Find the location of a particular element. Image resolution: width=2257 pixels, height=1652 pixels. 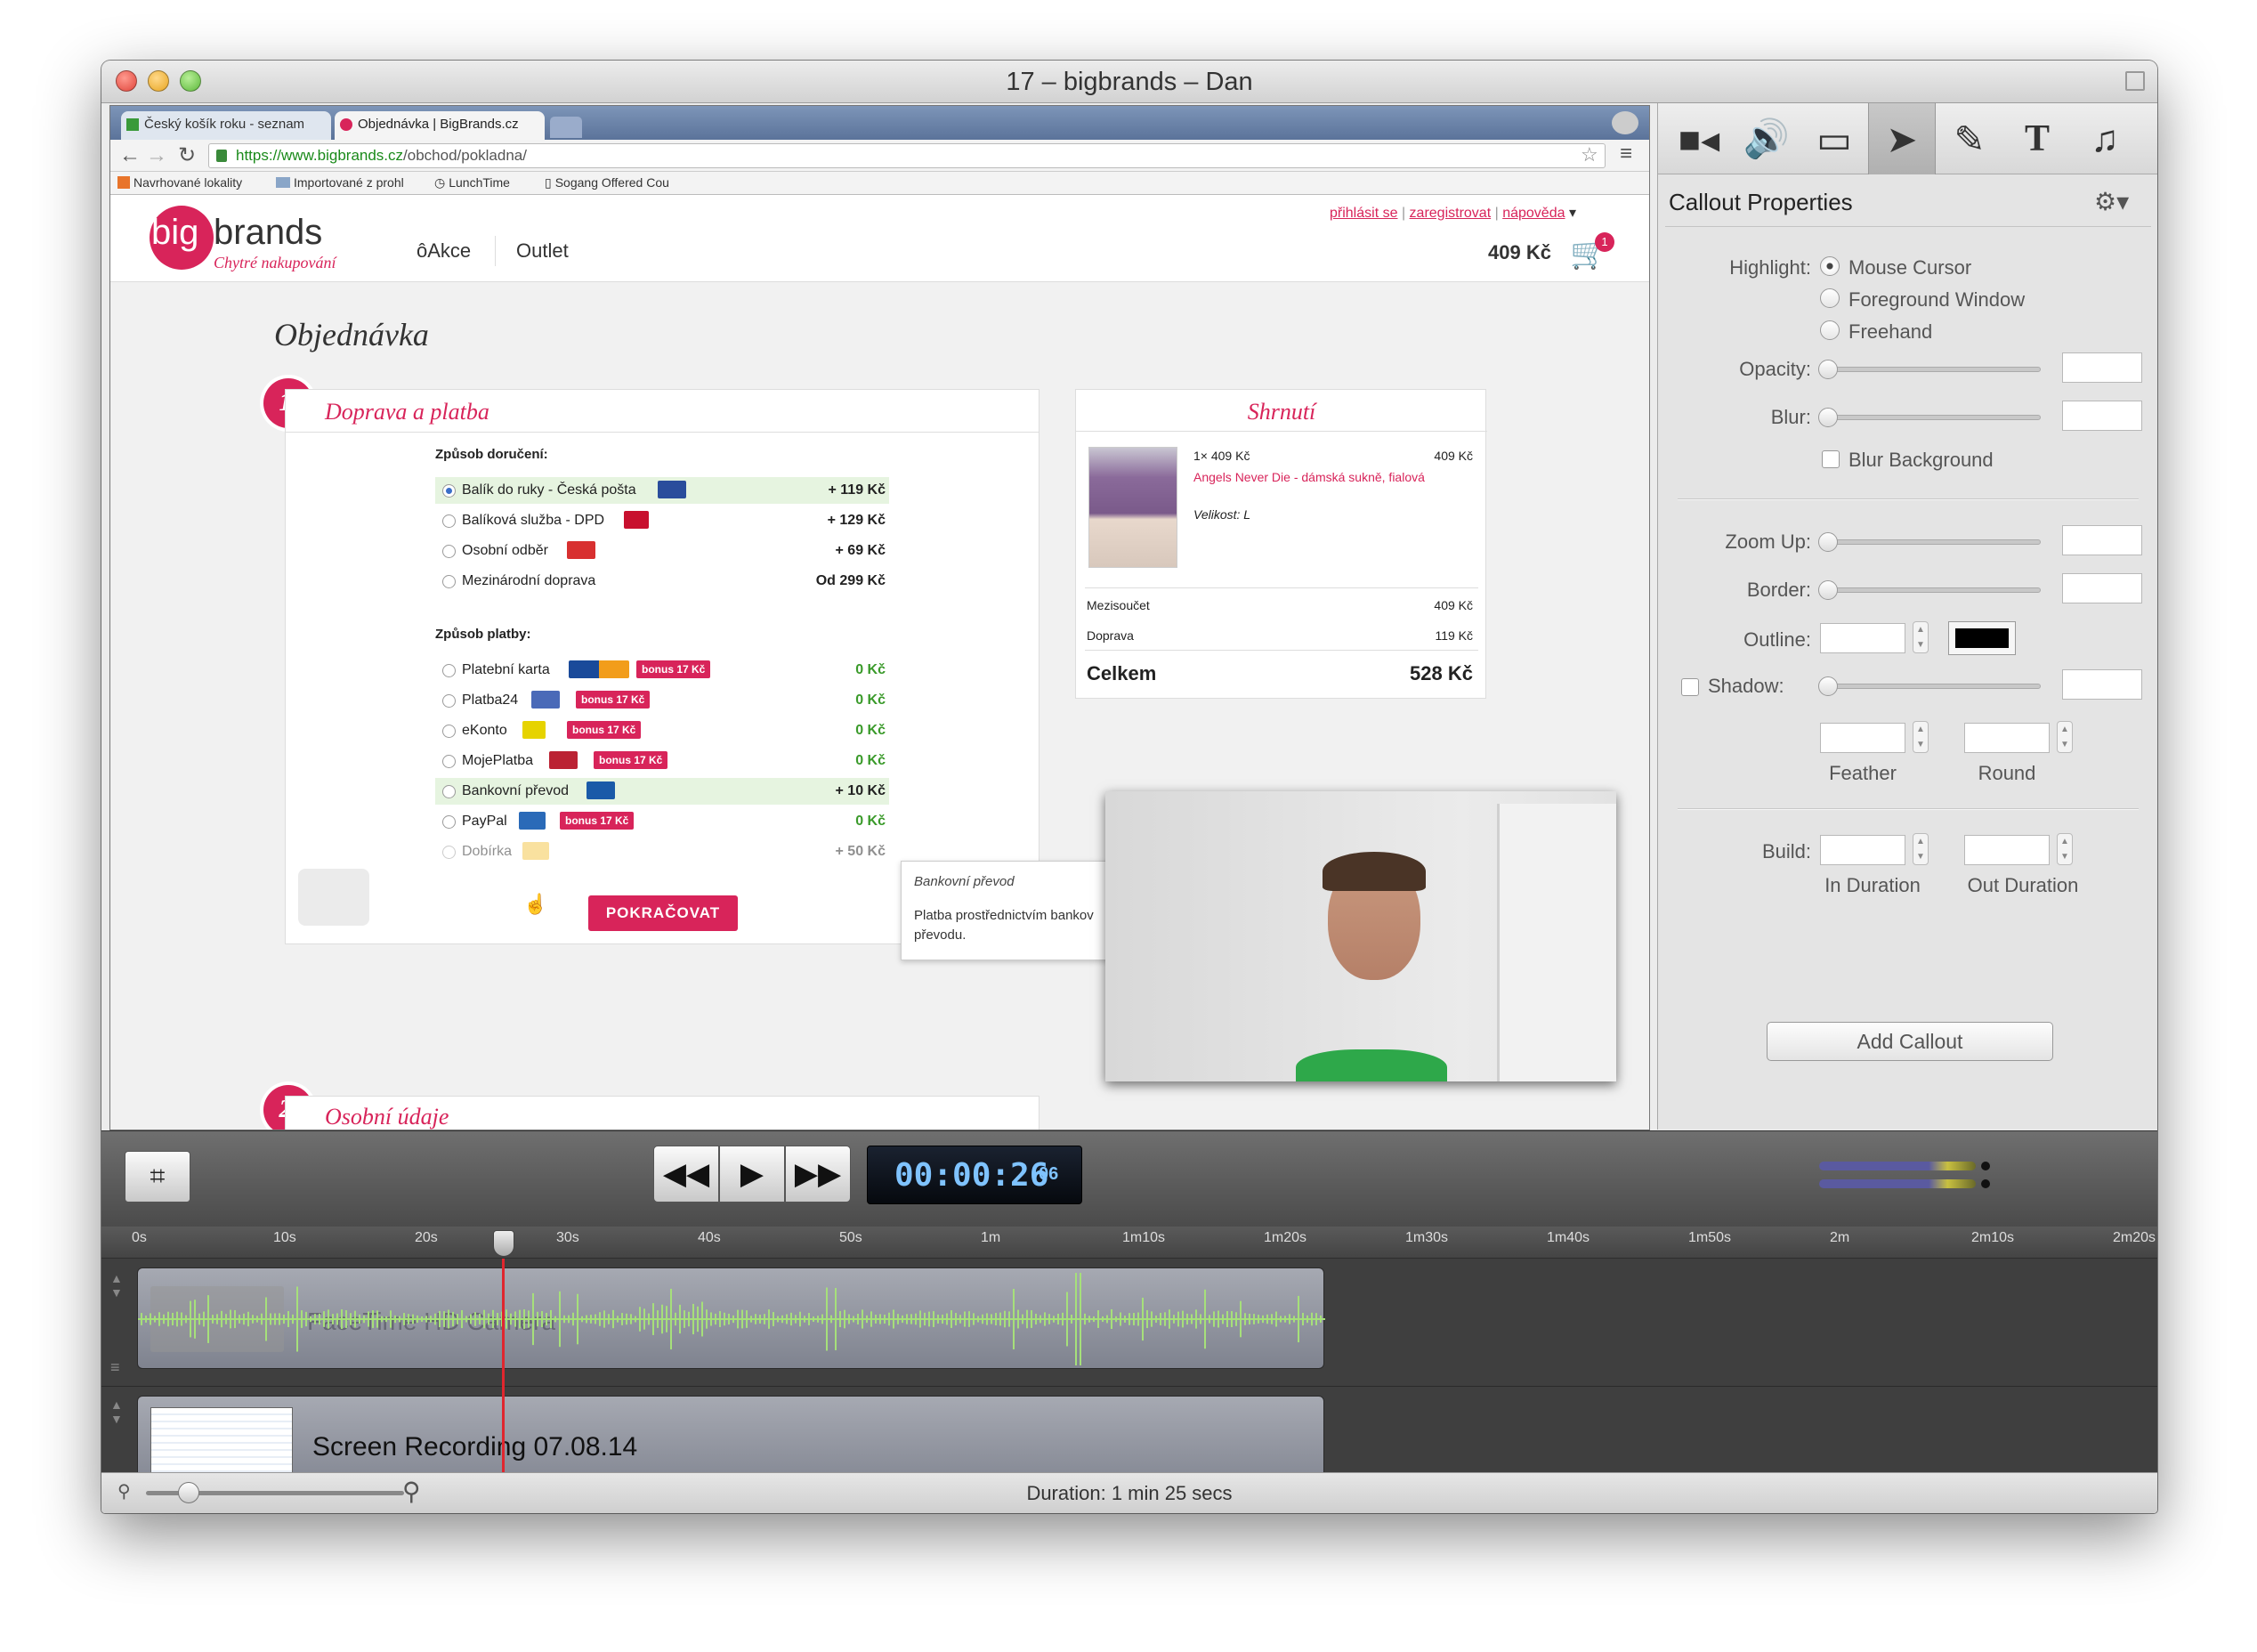

cart-total: 409 Kč is located at coordinates (1519, 252).